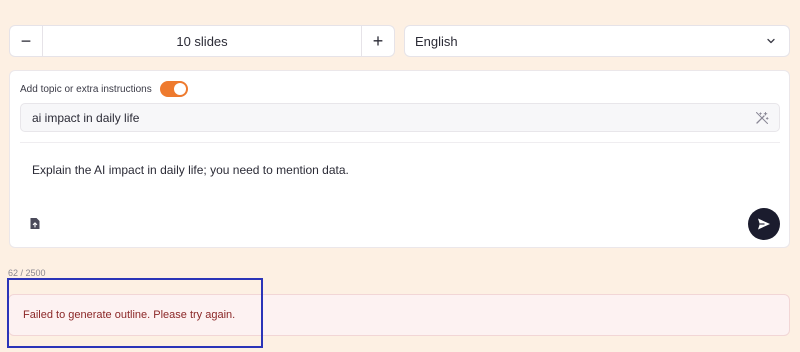 The width and height of the screenshot is (800, 352). What do you see at coordinates (771, 41) in the screenshot?
I see `chevron-down-icon` at bounding box center [771, 41].